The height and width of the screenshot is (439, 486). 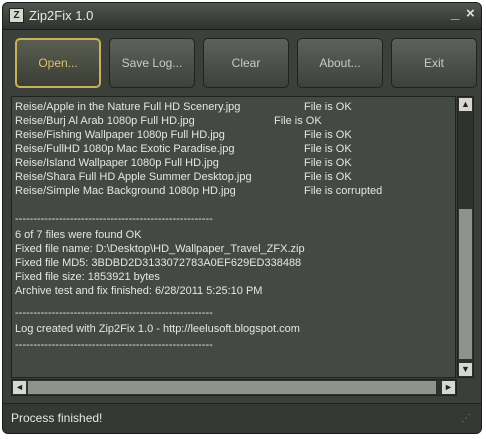 What do you see at coordinates (470, 13) in the screenshot?
I see `close-button: ×` at bounding box center [470, 13].